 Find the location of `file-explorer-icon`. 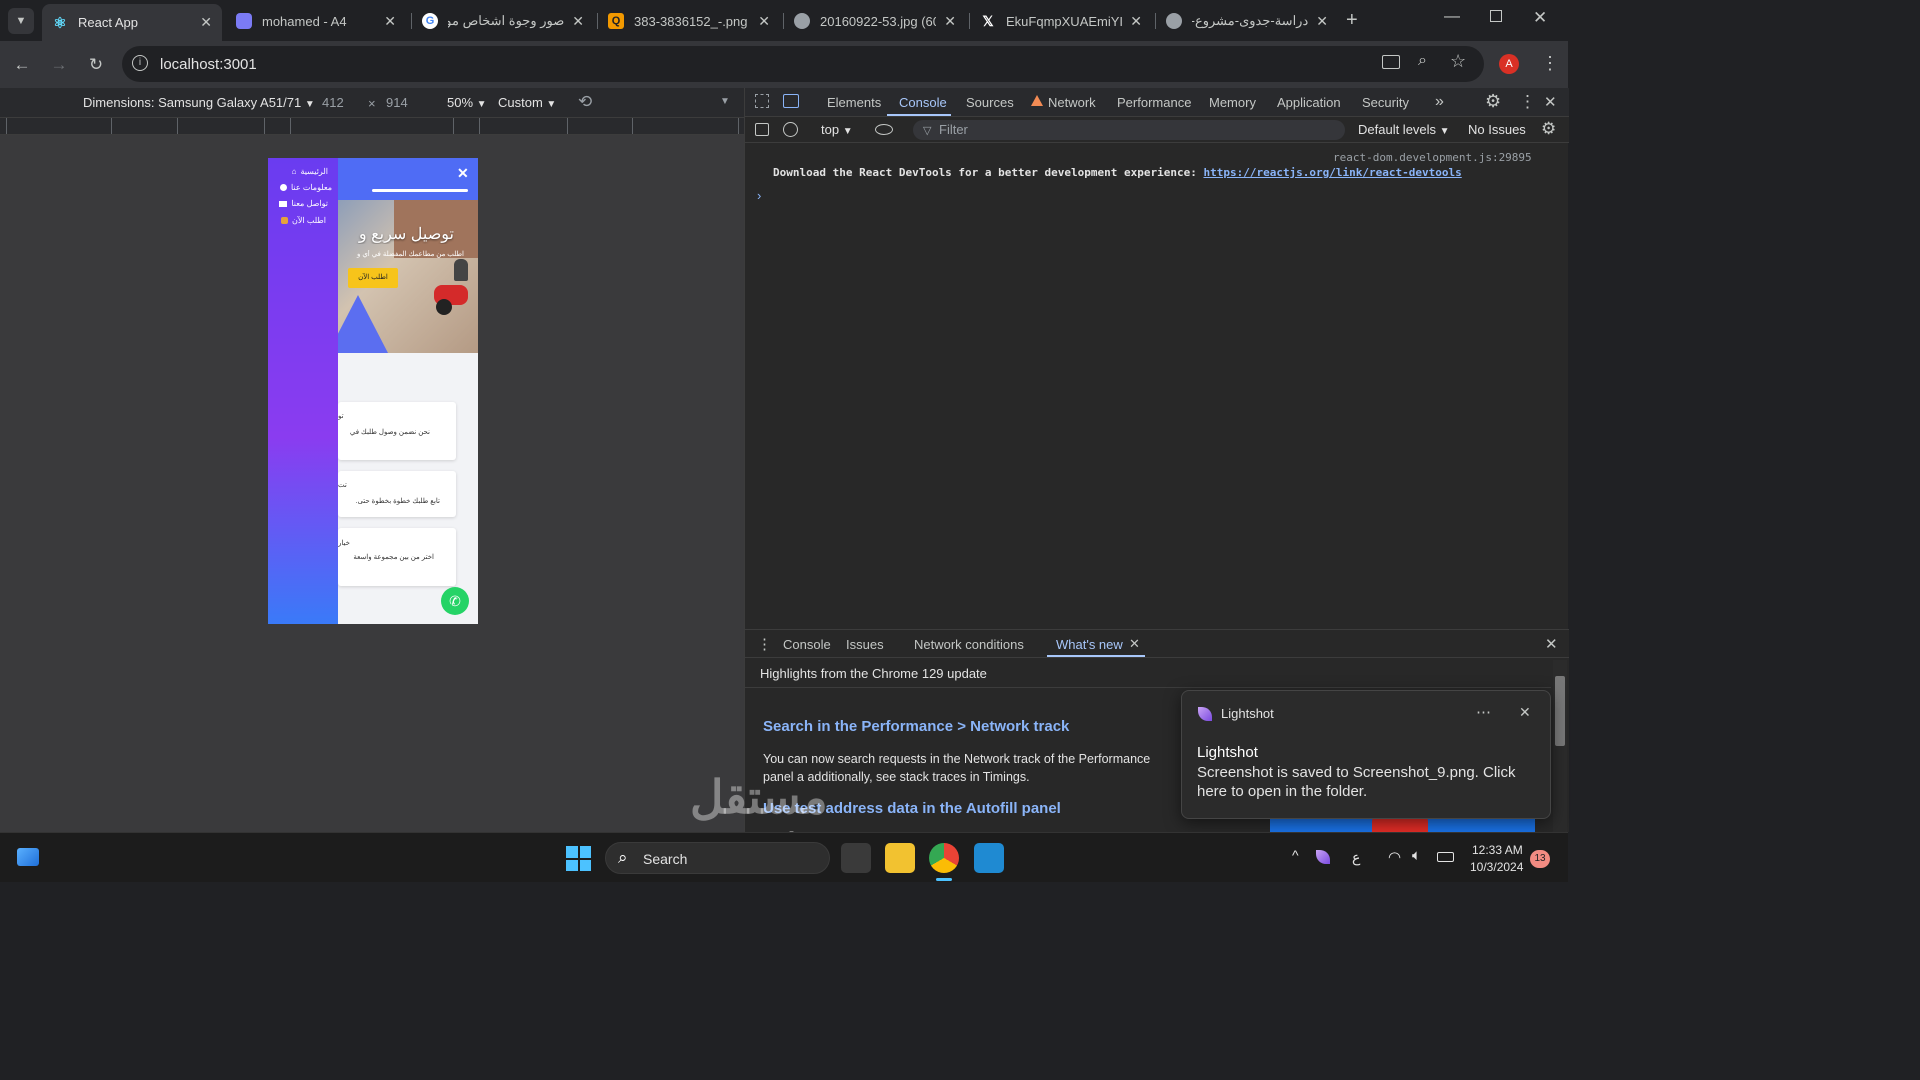

file-explorer-icon is located at coordinates (900, 858).